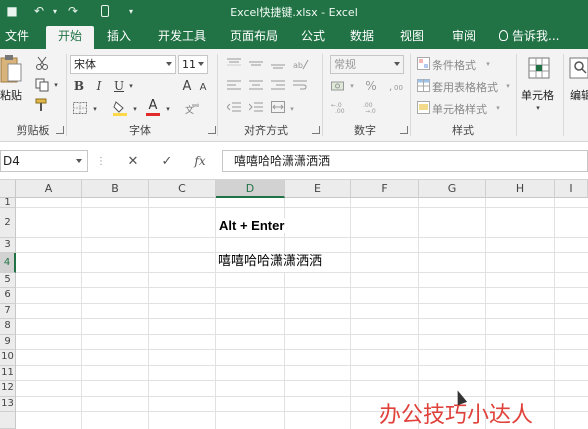 This screenshot has height=429, width=588. I want to click on tab-home: 开始, so click(70, 37).